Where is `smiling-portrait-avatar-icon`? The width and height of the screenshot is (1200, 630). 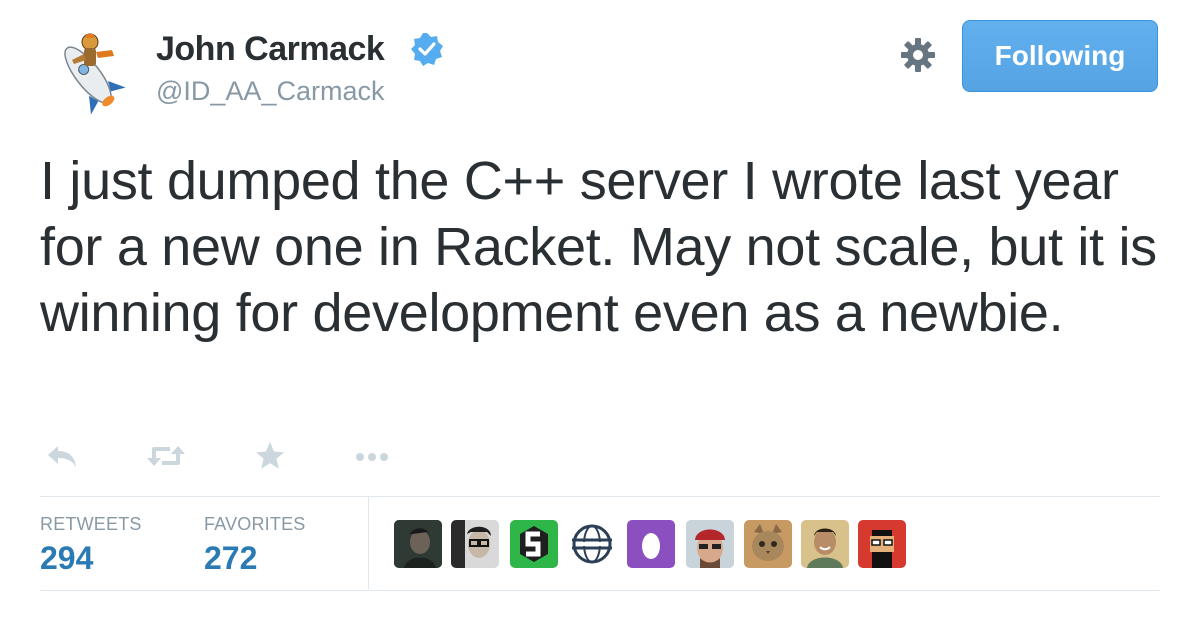
smiling-portrait-avatar-icon is located at coordinates (825, 544).